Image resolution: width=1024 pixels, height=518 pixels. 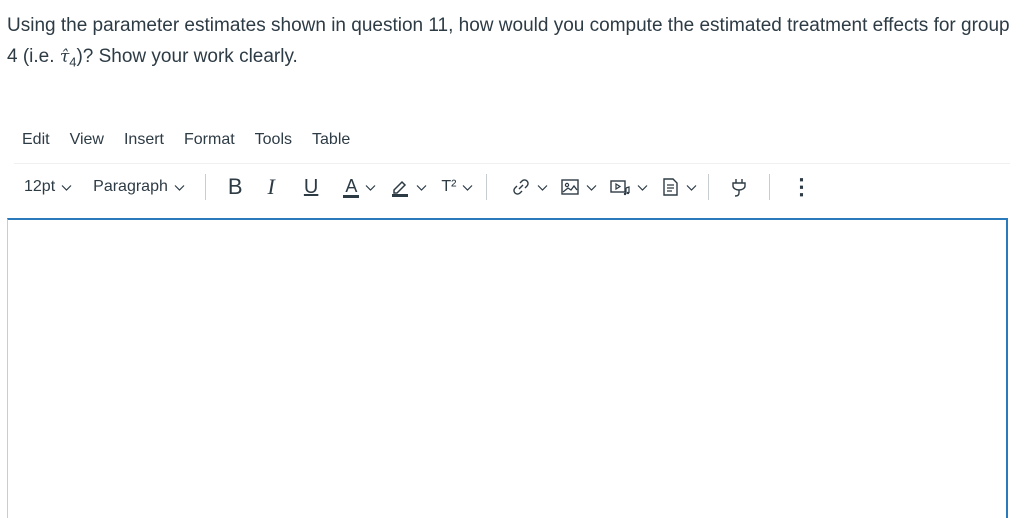 I want to click on menubar-divider, so click(x=512, y=163).